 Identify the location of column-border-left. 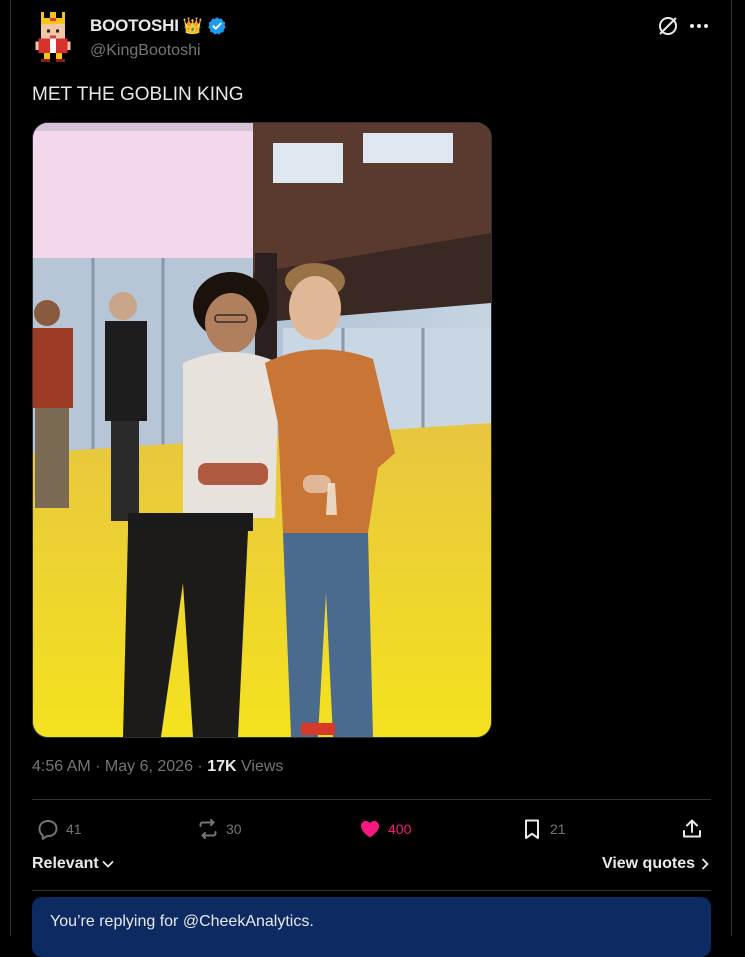
(10, 468).